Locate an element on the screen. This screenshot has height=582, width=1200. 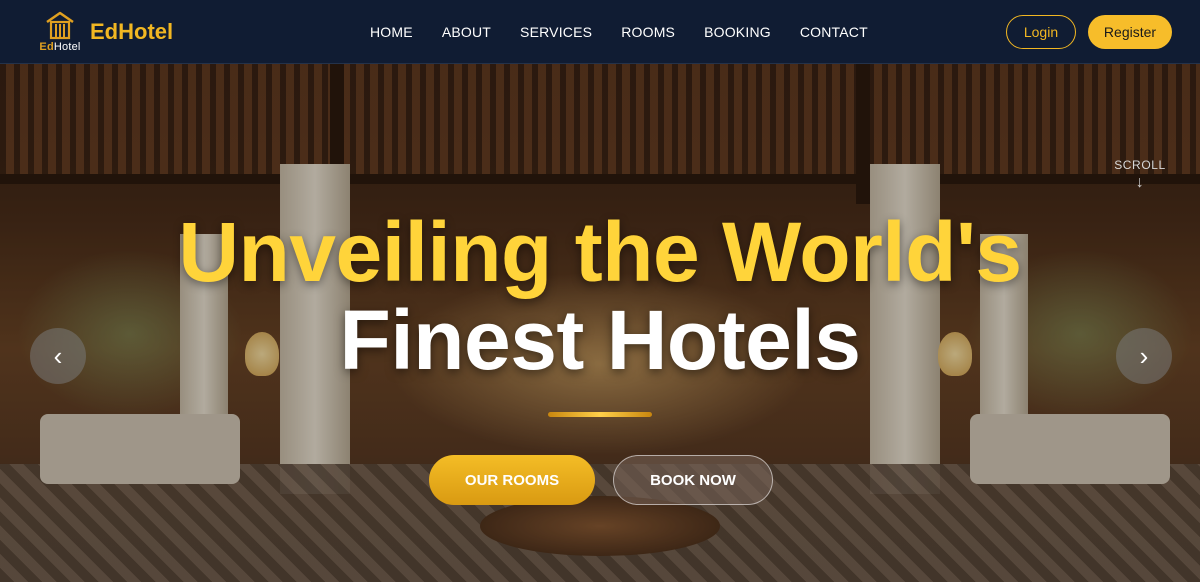
carousel-next-button: › is located at coordinates (1144, 356).